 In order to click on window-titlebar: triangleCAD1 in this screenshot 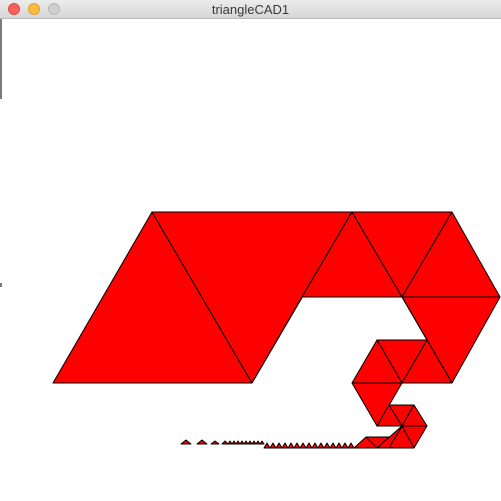, I will do `click(250, 9)`.